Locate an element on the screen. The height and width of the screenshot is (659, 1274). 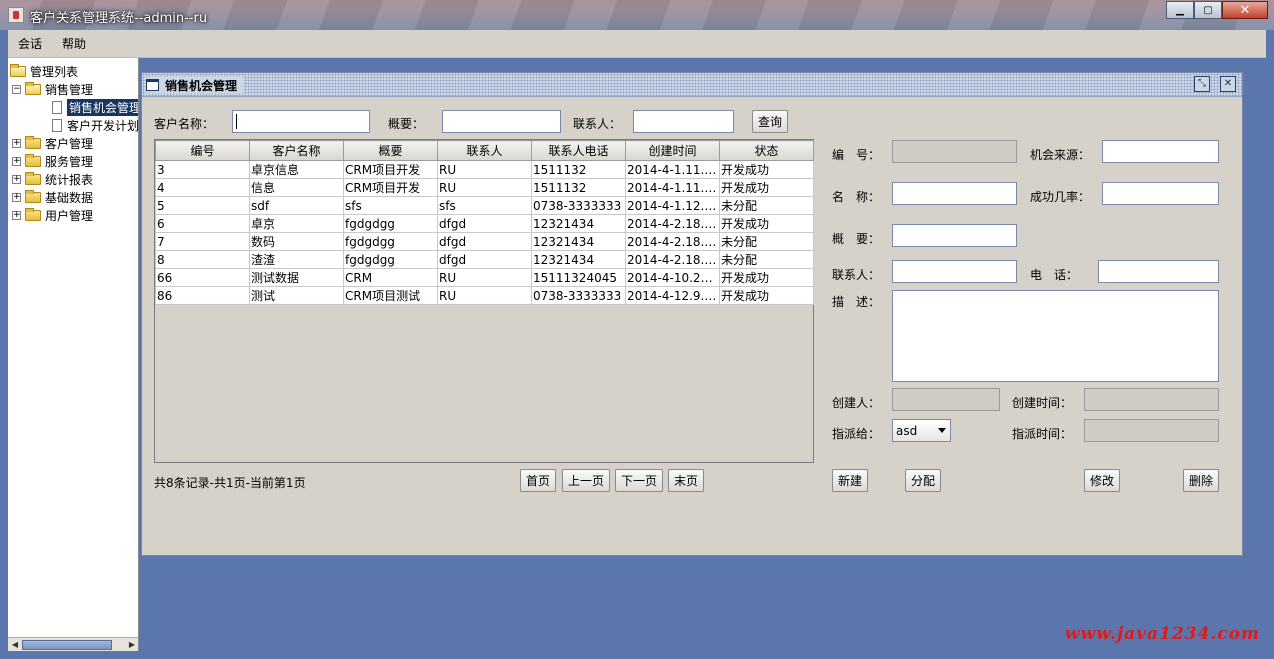
table-cell: 1511132 is located at coordinates (578, 187).